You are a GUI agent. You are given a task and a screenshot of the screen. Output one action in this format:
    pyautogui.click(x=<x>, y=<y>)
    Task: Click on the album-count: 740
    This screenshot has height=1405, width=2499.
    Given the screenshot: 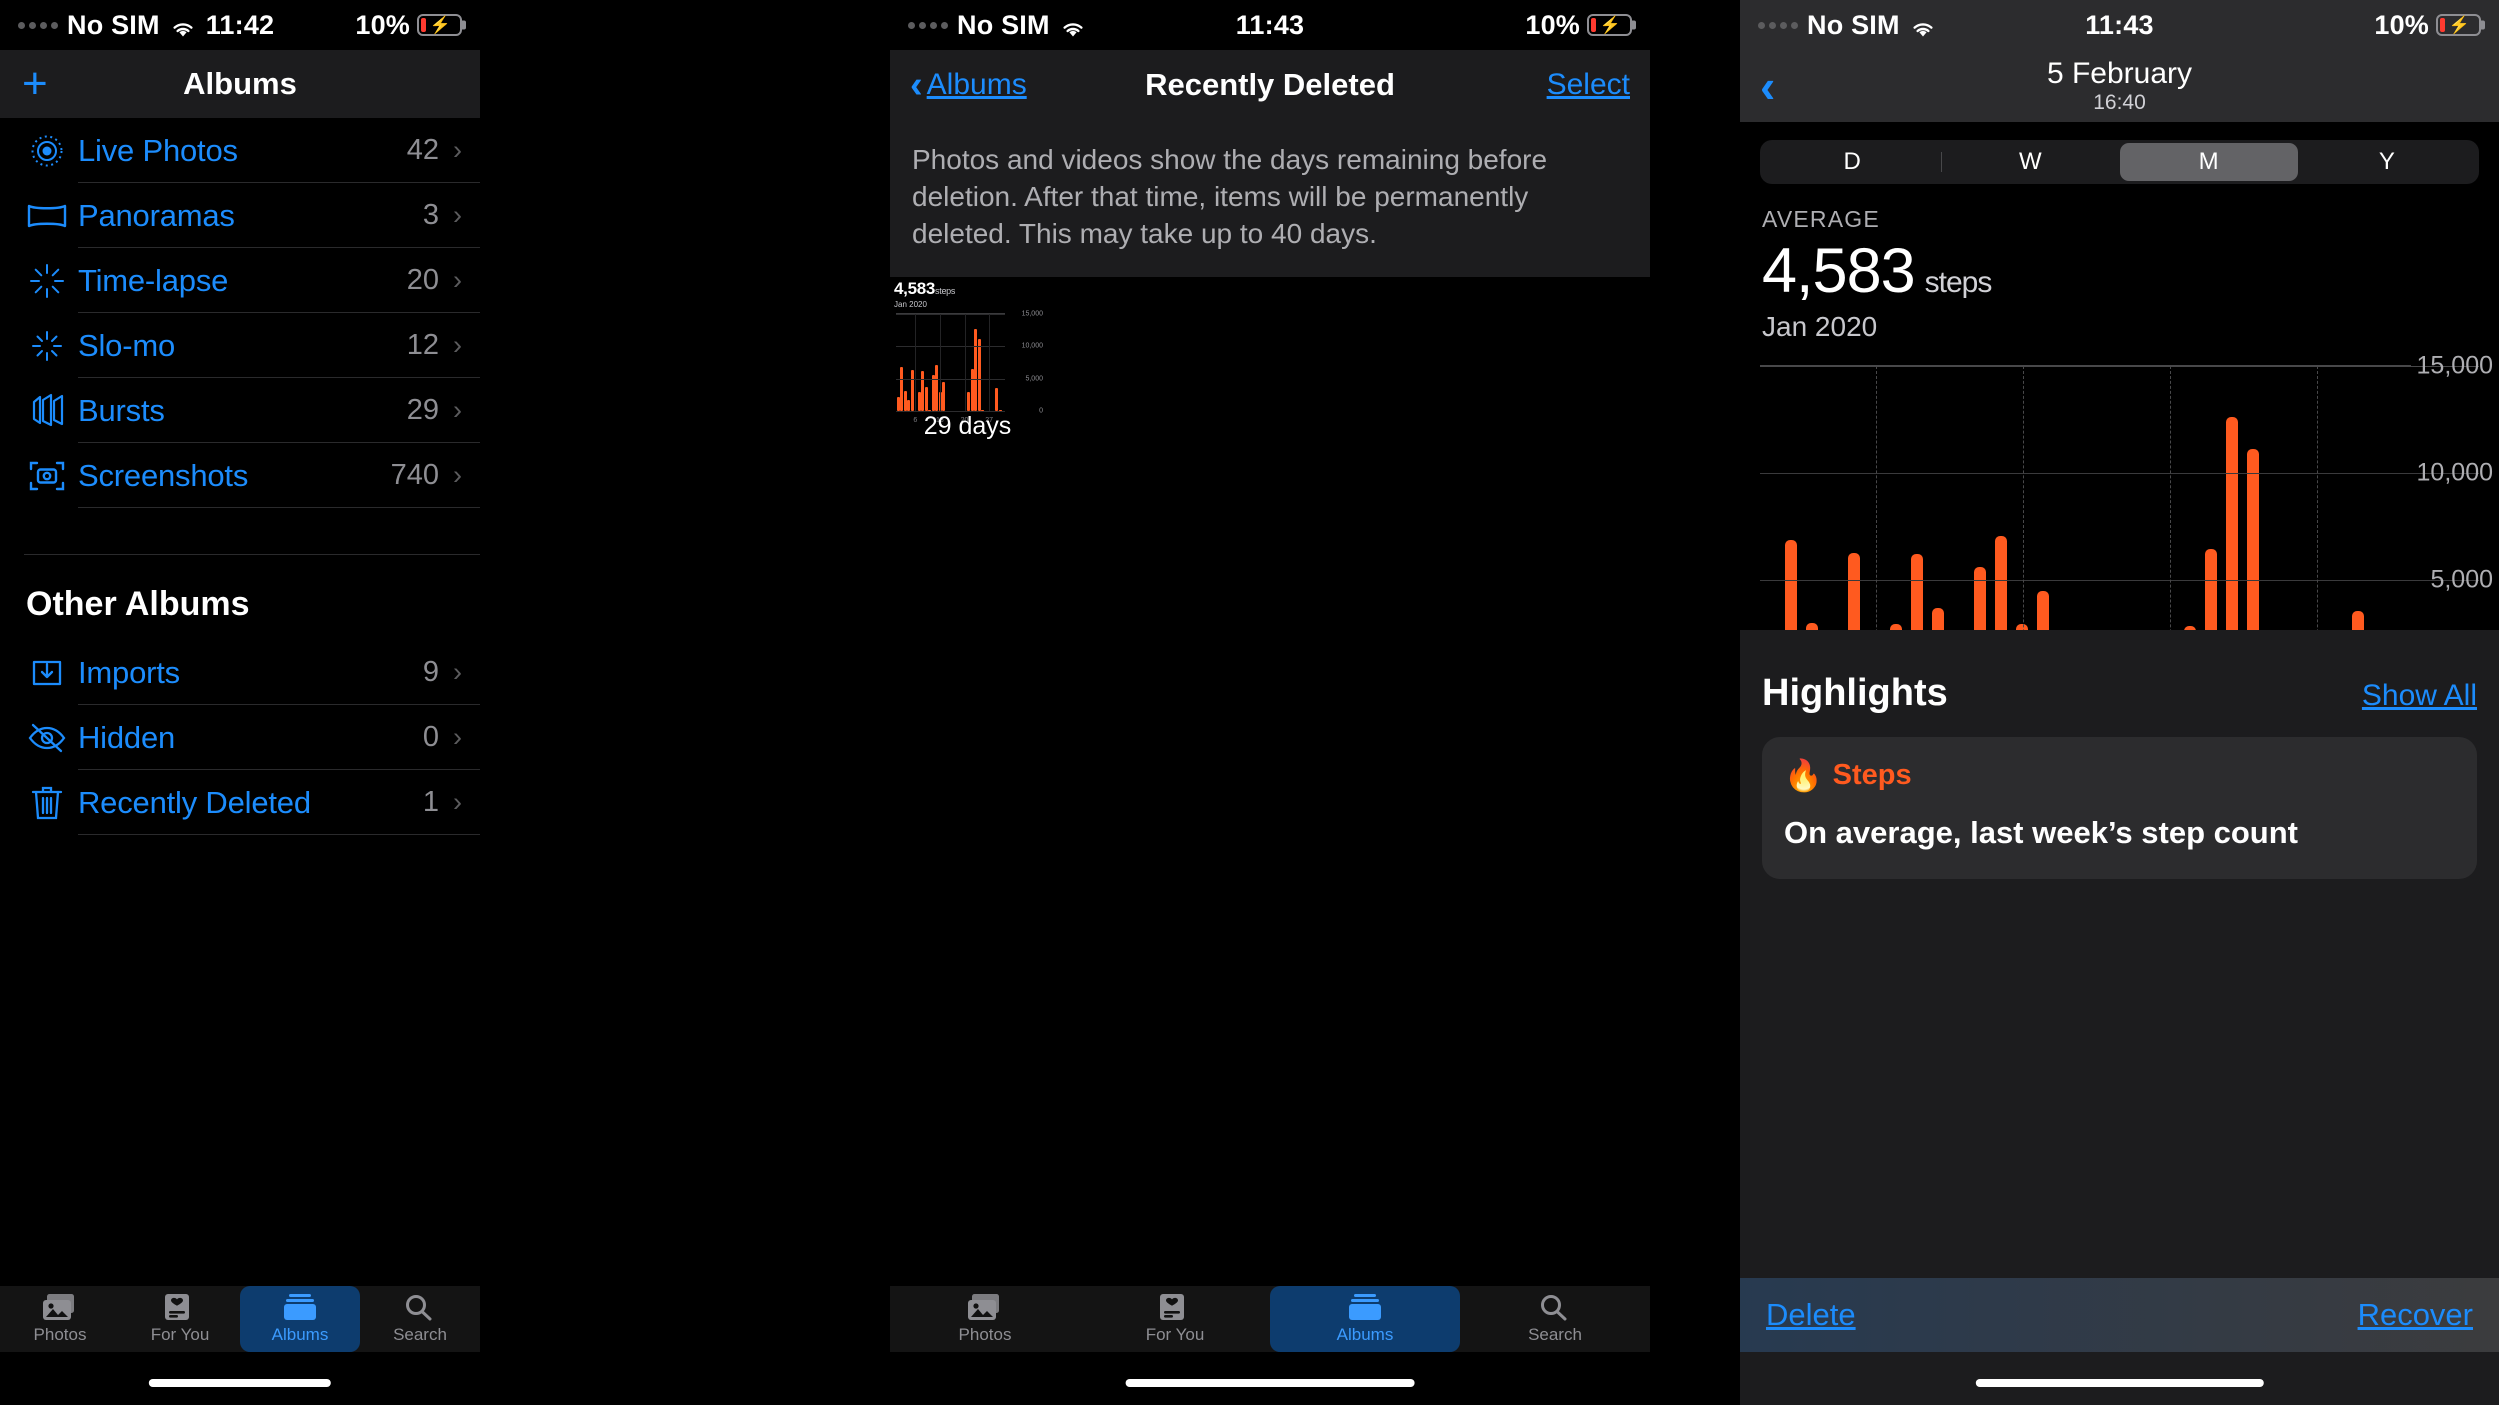 What is the action you would take?
    pyautogui.click(x=414, y=475)
    